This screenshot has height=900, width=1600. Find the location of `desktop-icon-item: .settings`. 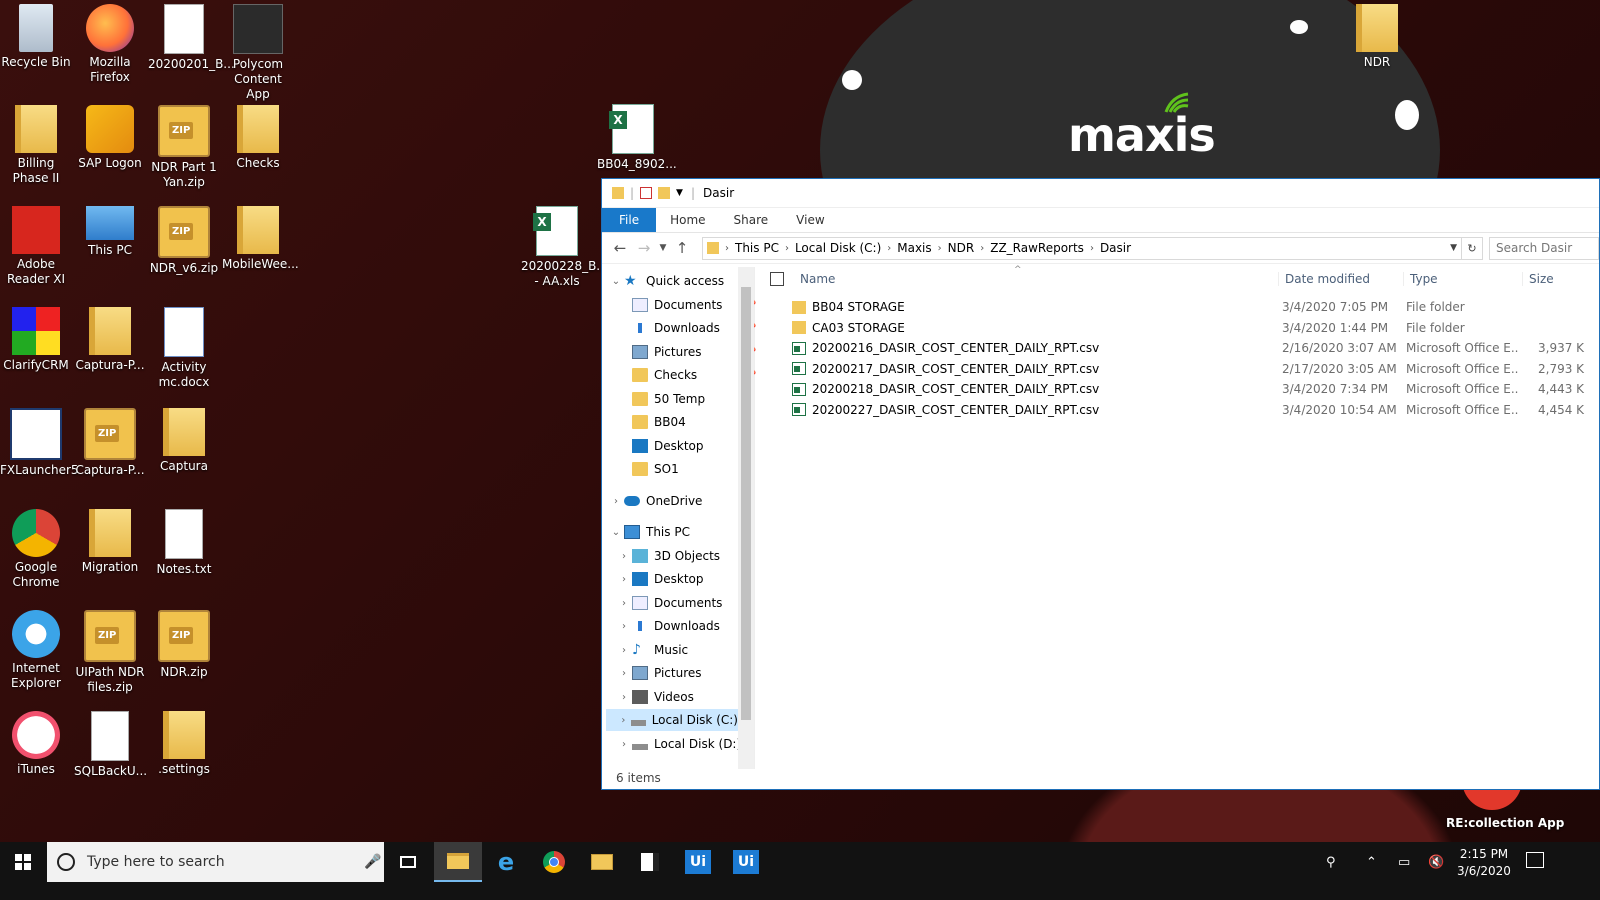

desktop-icon-item: .settings is located at coordinates (184, 744).